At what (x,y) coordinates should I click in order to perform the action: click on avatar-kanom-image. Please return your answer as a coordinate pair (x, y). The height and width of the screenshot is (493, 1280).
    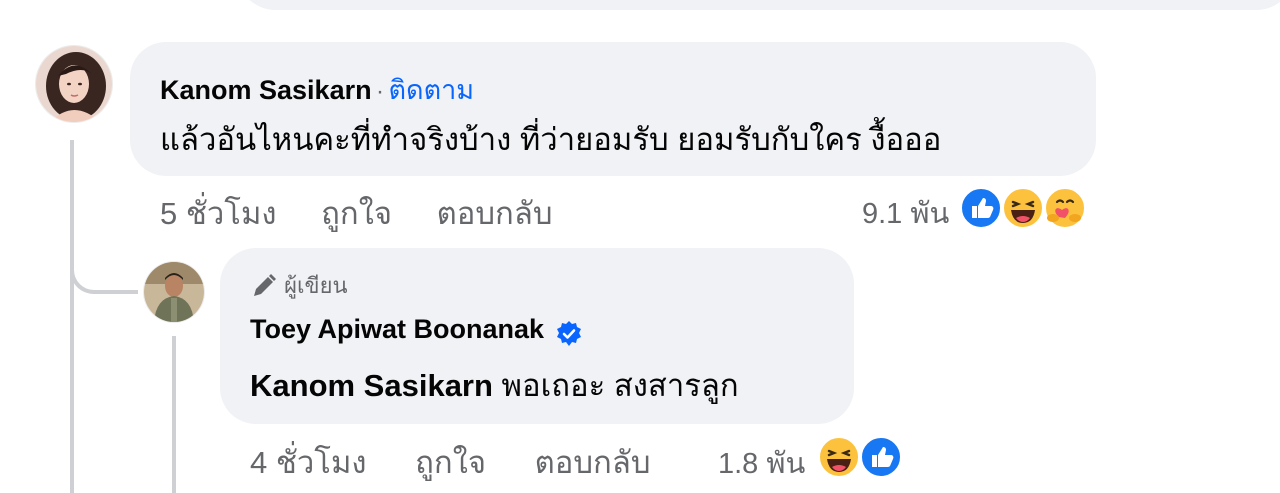
    Looking at the image, I should click on (74, 84).